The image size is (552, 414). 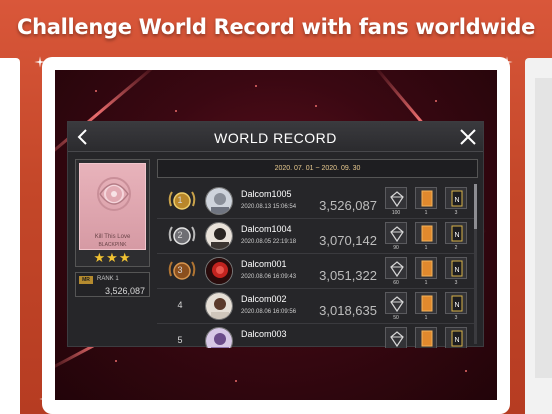 I want to click on rank-label-text: RANK, so click(x=105, y=279).